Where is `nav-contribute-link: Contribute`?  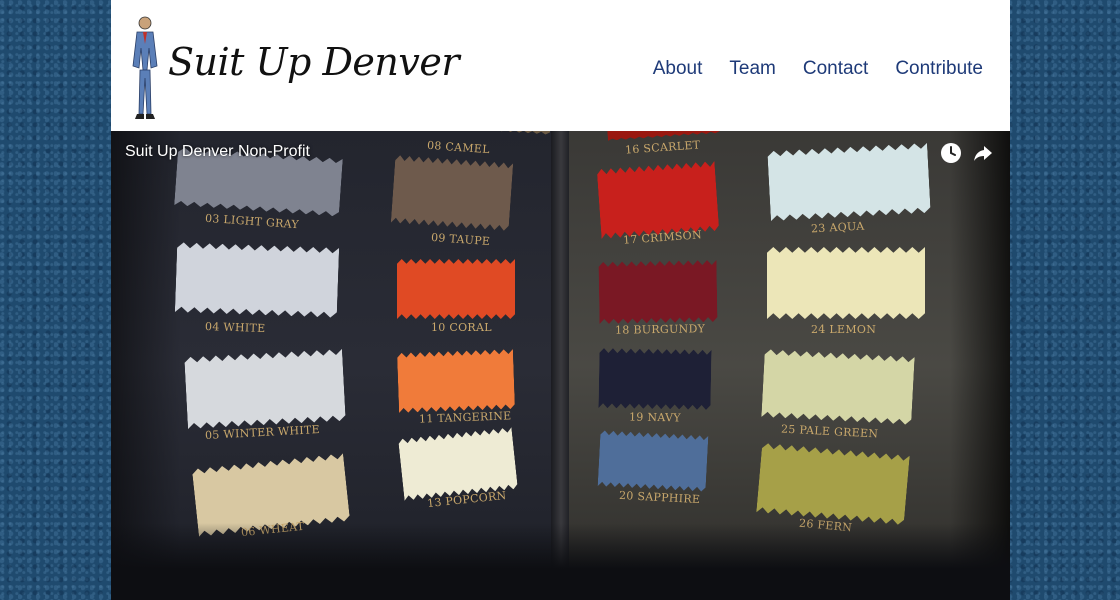
nav-contribute-link: Contribute is located at coordinates (939, 69).